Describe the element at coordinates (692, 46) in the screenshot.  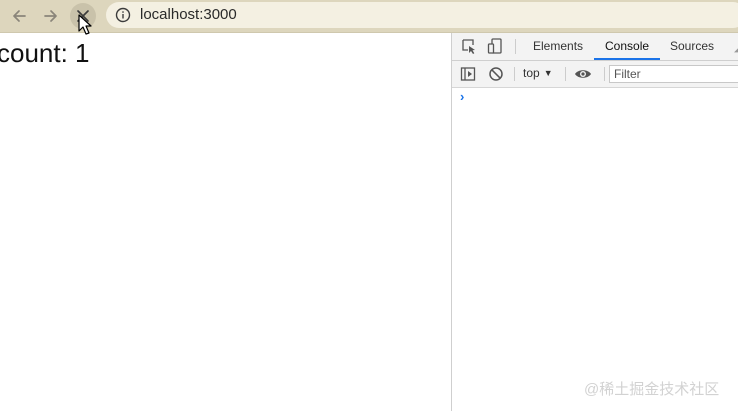
I see `tab-sources: Sources` at that location.